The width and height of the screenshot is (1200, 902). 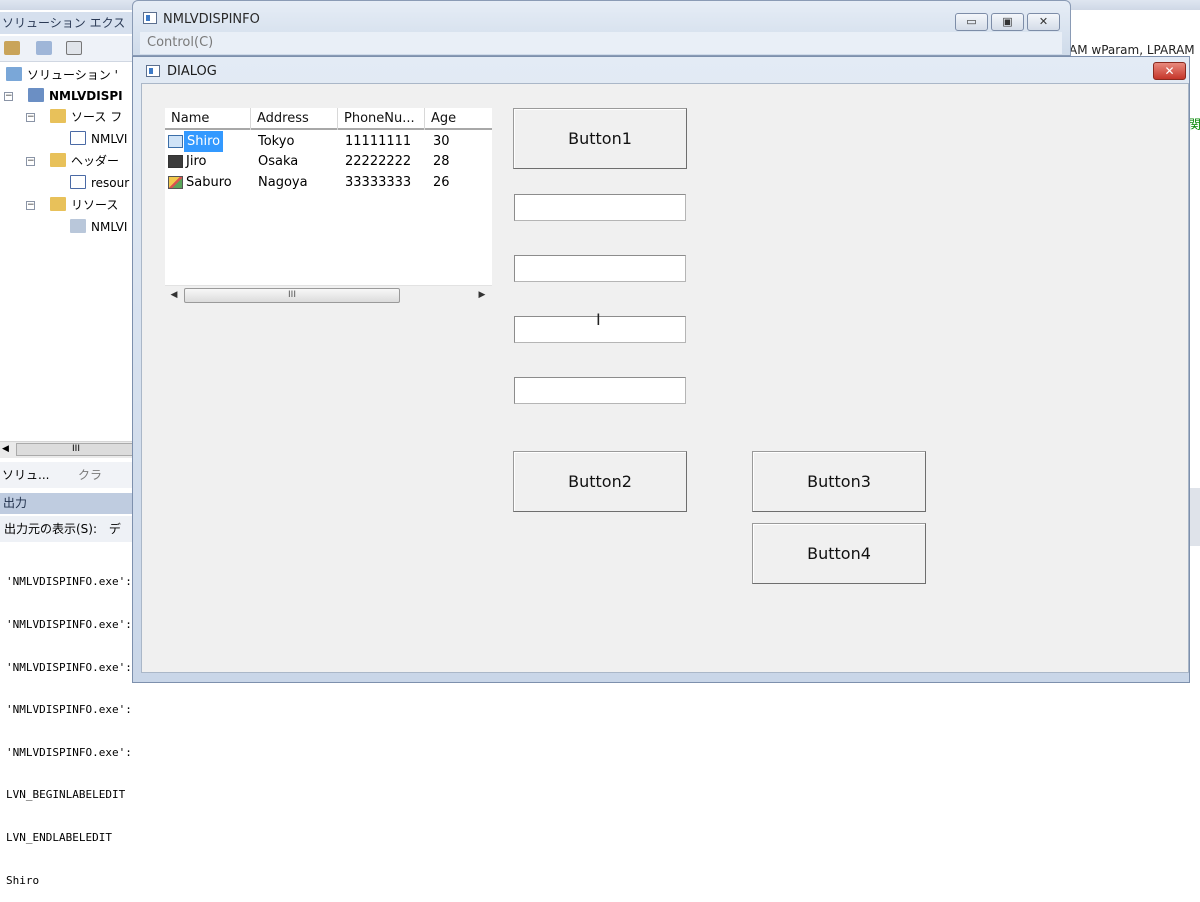 I want to click on cell-name: Saburo, so click(x=209, y=182).